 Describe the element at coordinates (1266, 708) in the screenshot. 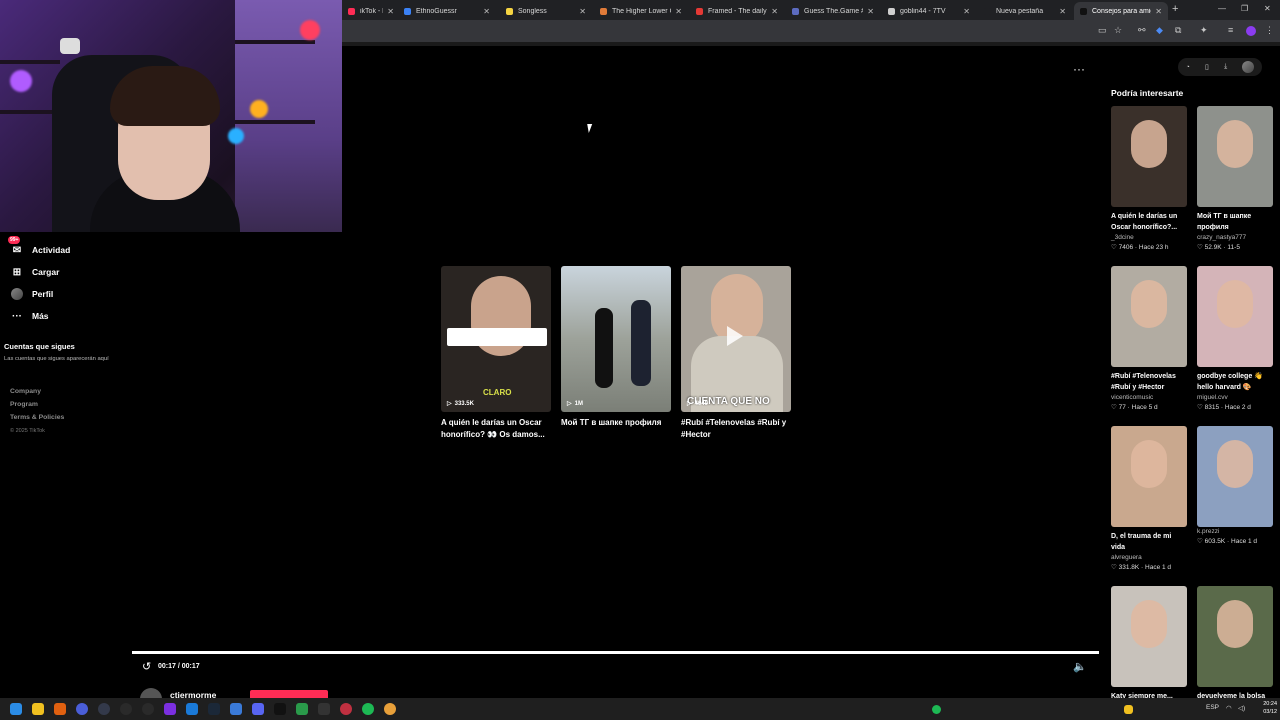

I see `system-clock: 20:24 03/12` at that location.